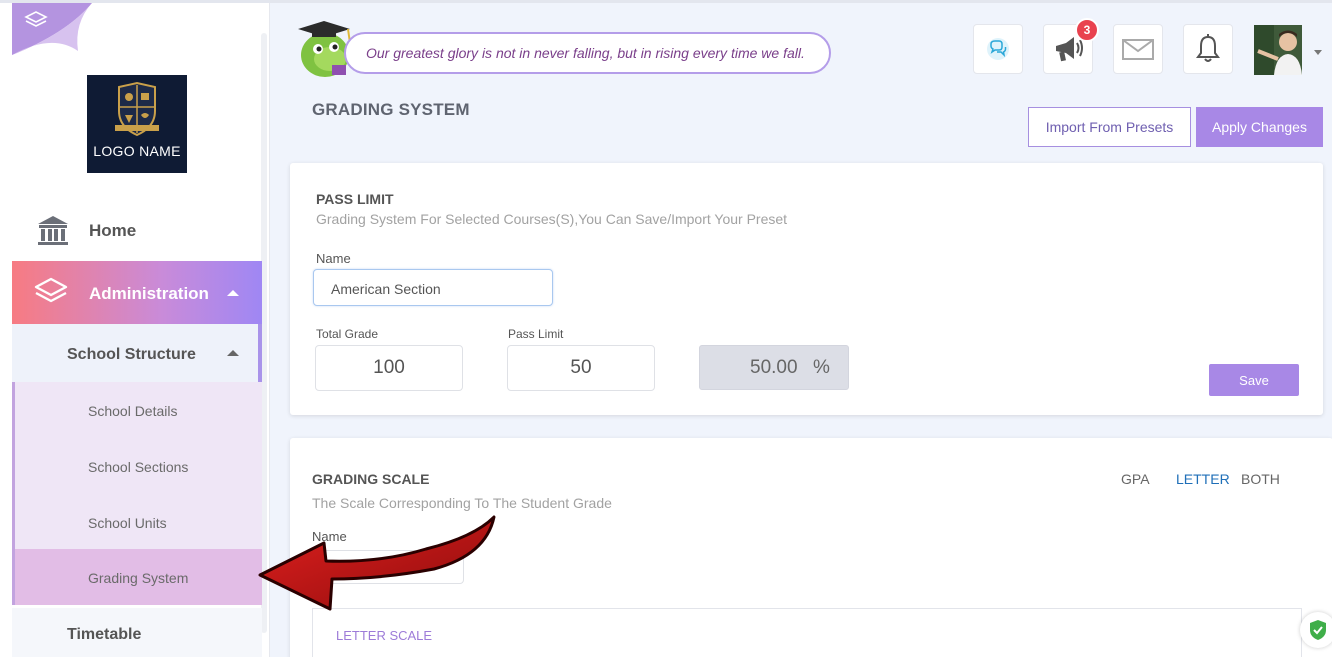  I want to click on sidebar-subitem-school-sections: School Sections, so click(137, 466).